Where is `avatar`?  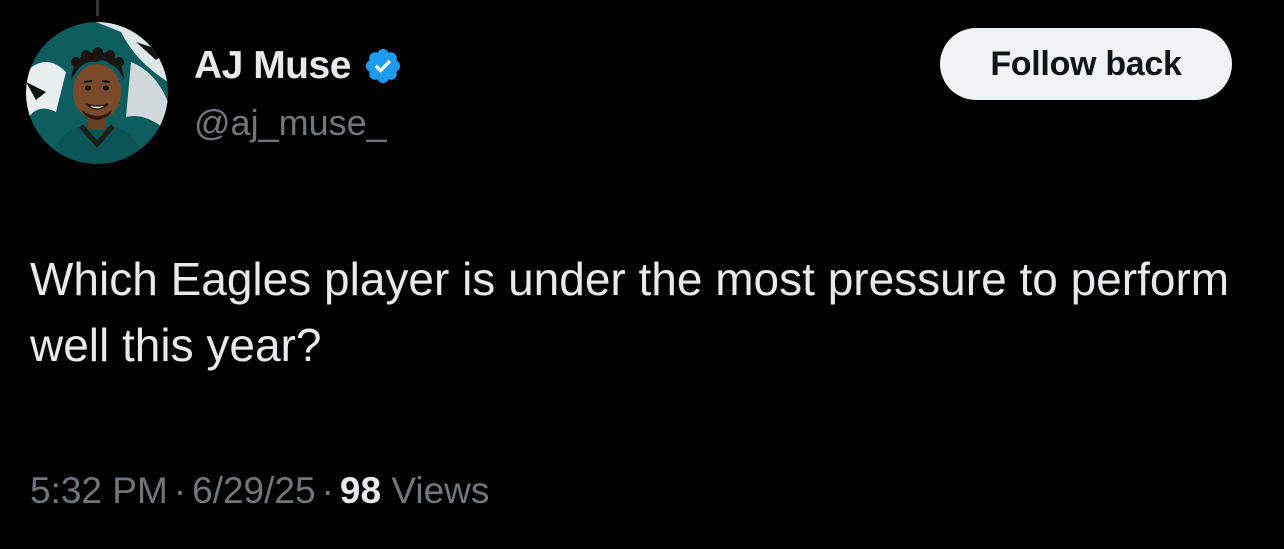
avatar is located at coordinates (97, 93).